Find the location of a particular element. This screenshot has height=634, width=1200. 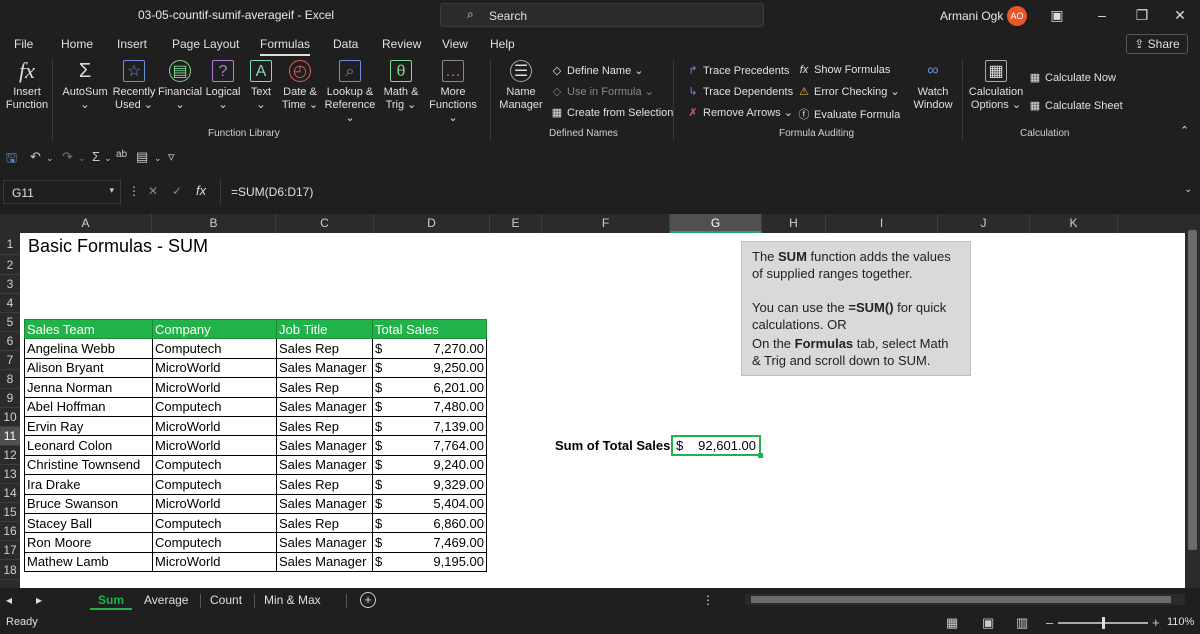

tab-data: Data is located at coordinates (345, 44).